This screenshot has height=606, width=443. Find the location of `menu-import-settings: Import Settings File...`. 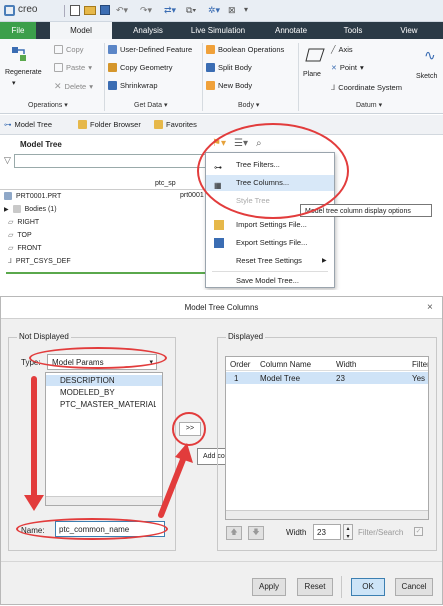

menu-import-settings: Import Settings File... is located at coordinates (270, 225).